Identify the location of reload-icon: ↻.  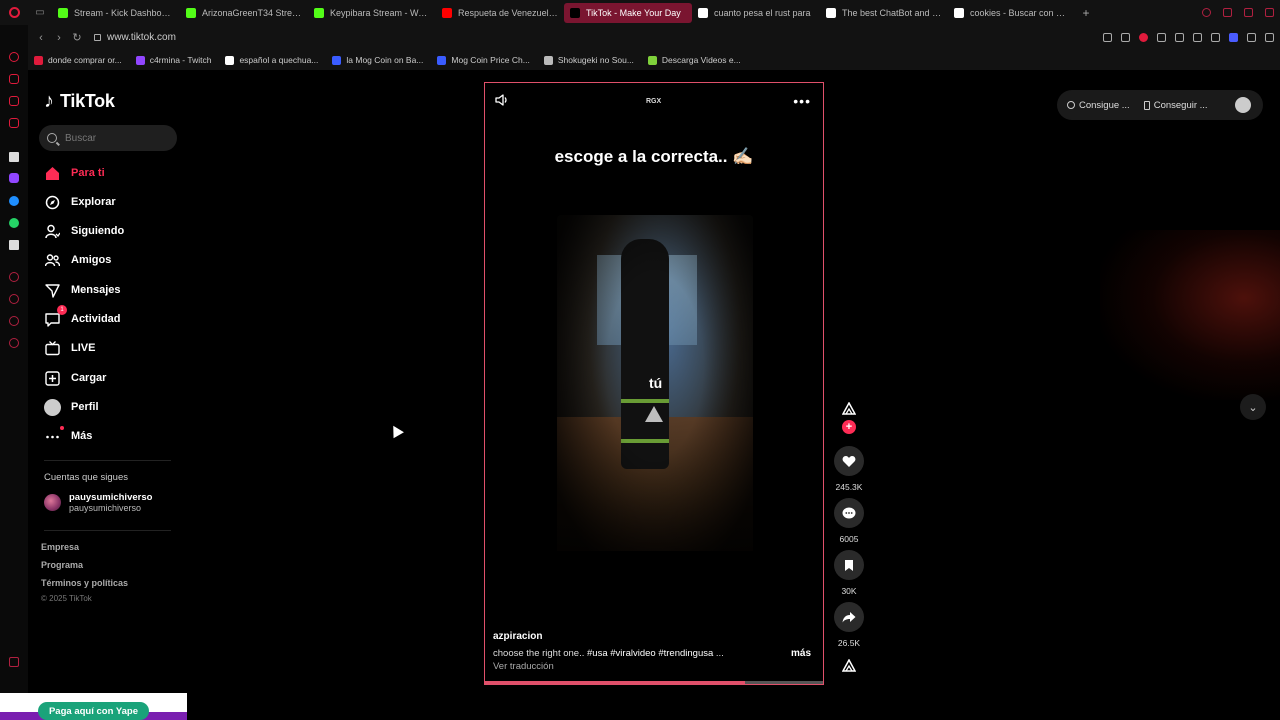
(77, 37).